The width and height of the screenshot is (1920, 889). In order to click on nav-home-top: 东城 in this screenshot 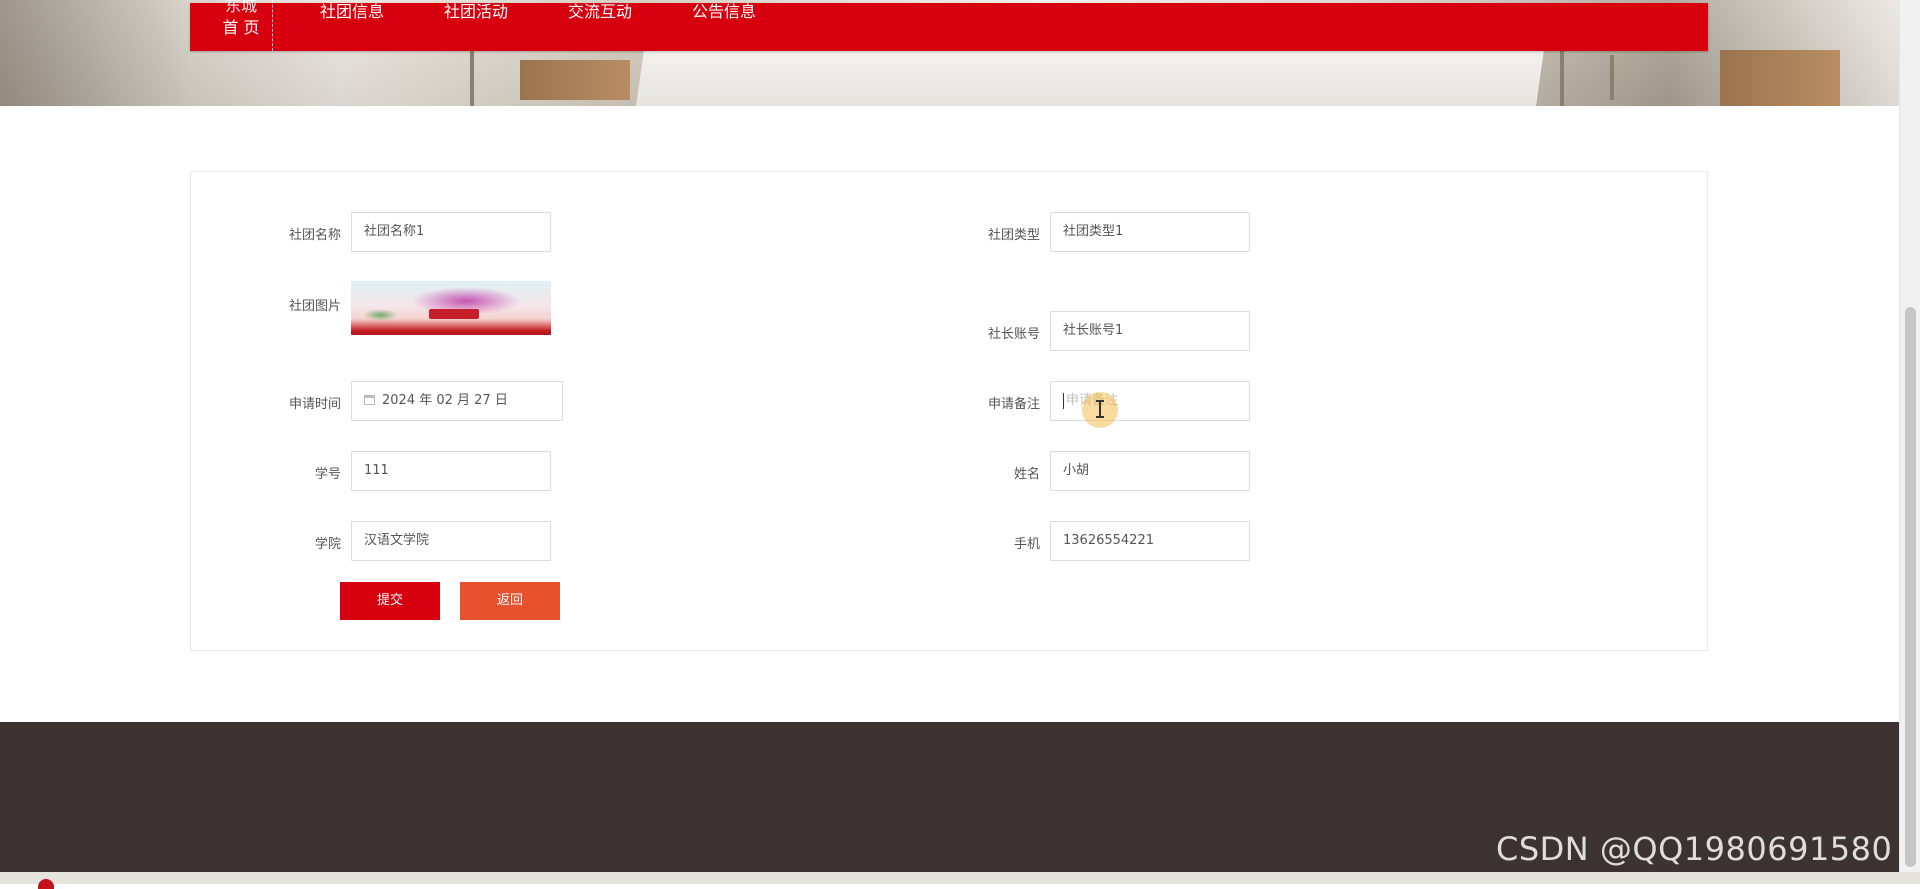, I will do `click(240, 7)`.